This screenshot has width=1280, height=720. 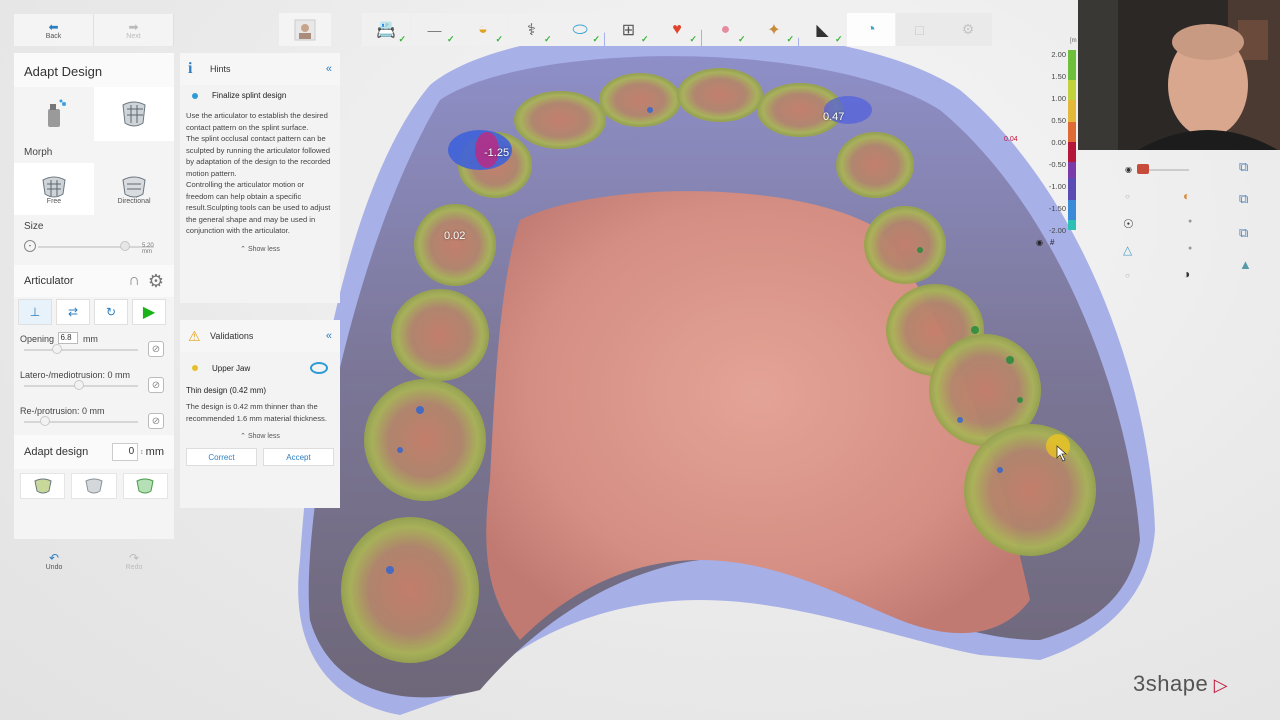 I want to click on wizard-nav: ⬅ Back ➡ Next, so click(x=94, y=30).